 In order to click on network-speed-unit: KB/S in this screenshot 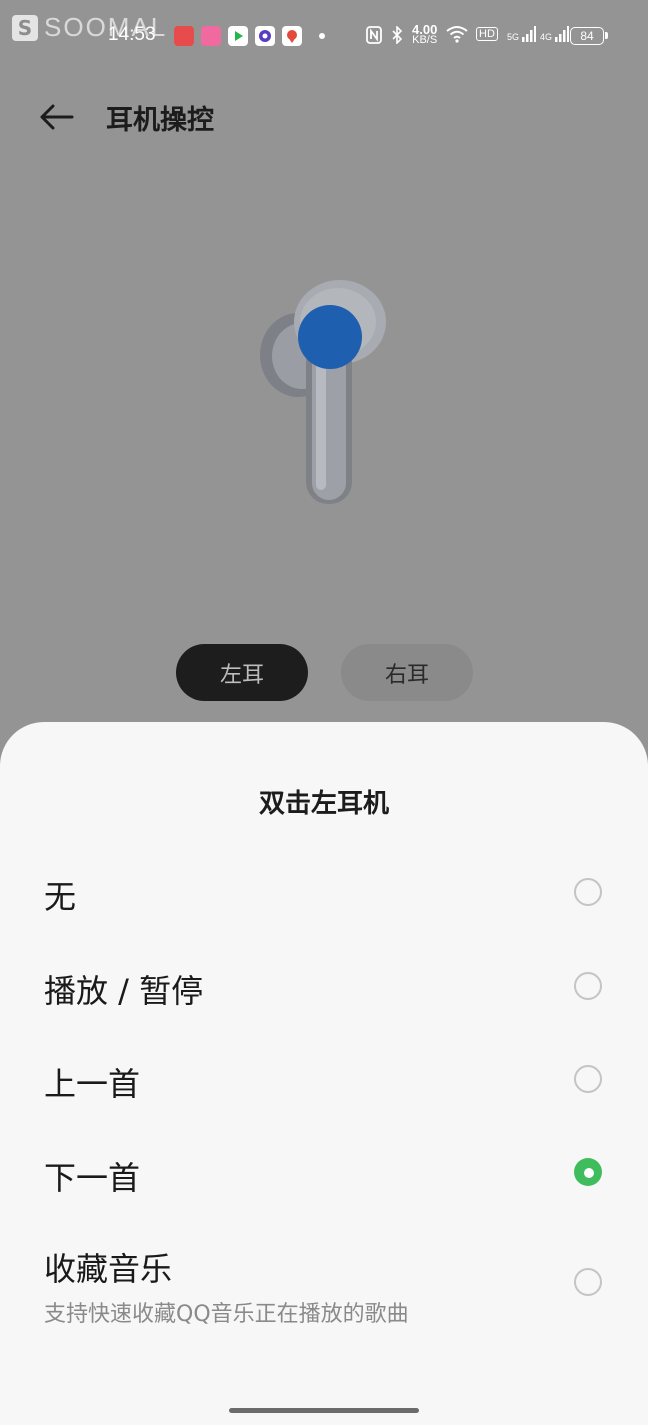, I will do `click(425, 40)`.